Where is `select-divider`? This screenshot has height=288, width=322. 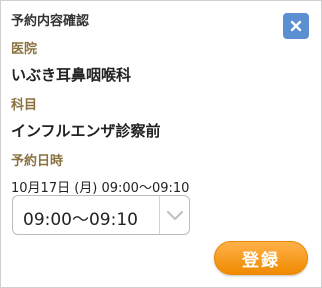 select-divider is located at coordinates (159, 215).